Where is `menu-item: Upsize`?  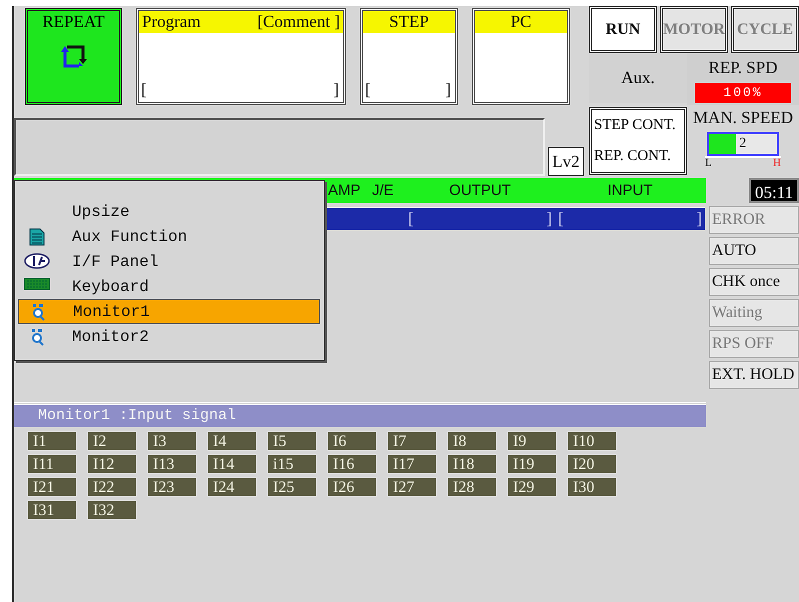
menu-item: Upsize is located at coordinates (169, 211).